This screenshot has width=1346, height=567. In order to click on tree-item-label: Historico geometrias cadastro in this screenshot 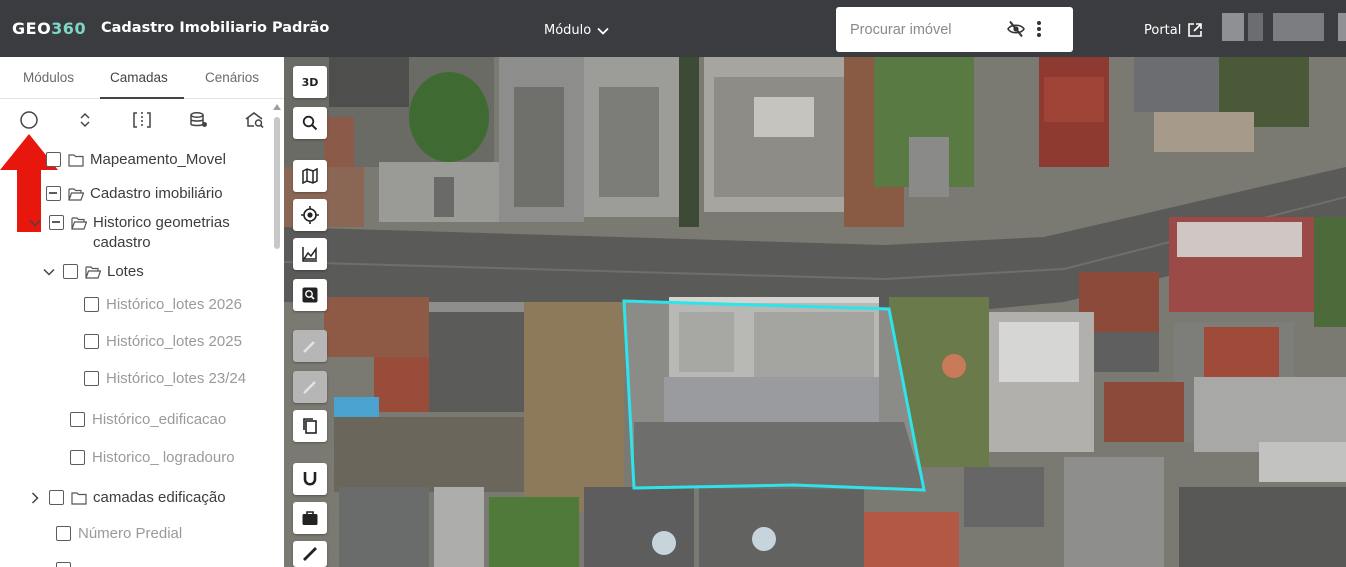, I will do `click(161, 232)`.